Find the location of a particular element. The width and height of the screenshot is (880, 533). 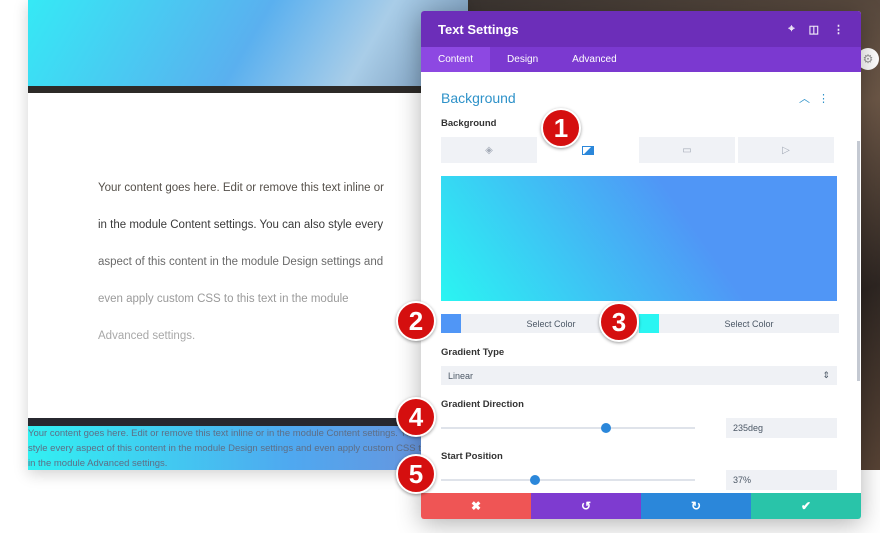

start-position-slider is located at coordinates (568, 480).